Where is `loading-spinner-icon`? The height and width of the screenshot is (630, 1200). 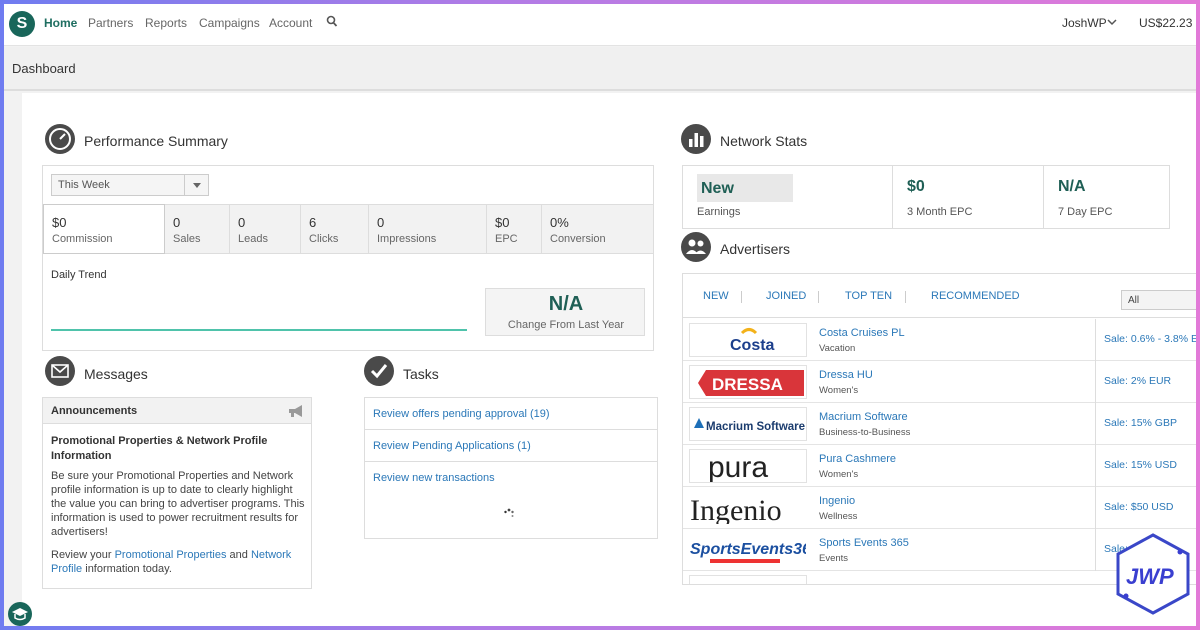 loading-spinner-icon is located at coordinates (509, 512).